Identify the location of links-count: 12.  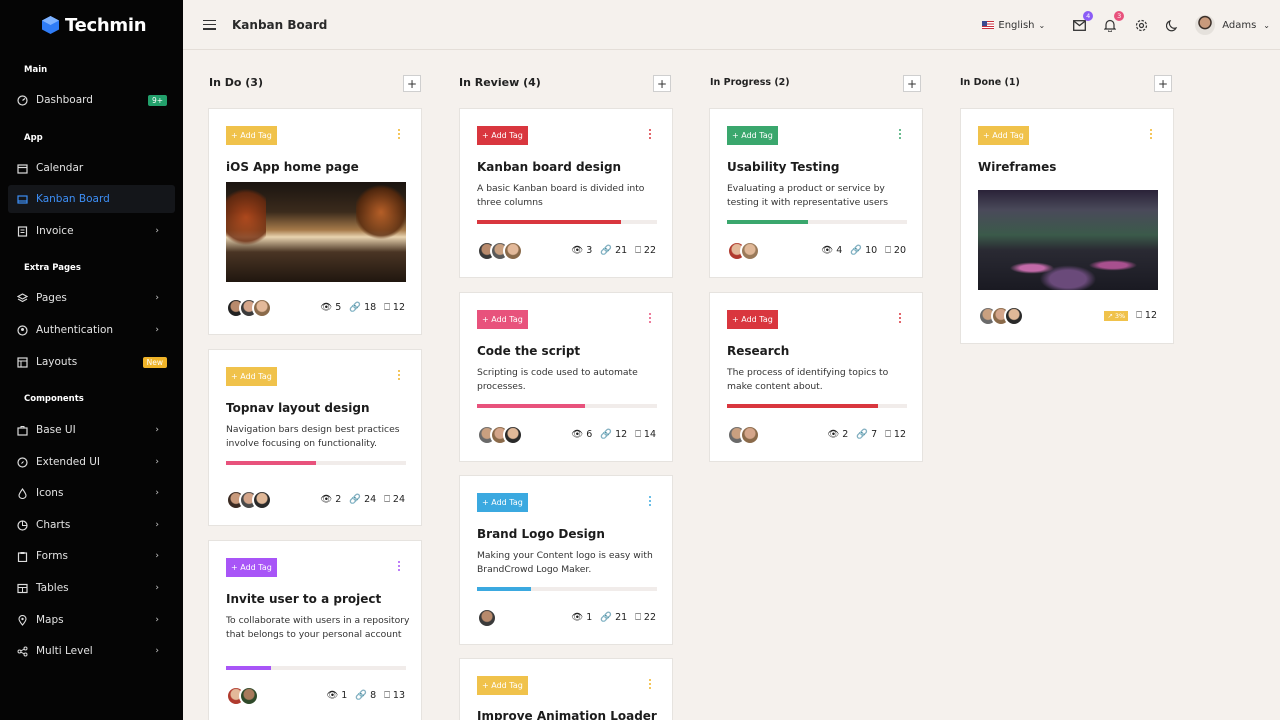
(621, 434).